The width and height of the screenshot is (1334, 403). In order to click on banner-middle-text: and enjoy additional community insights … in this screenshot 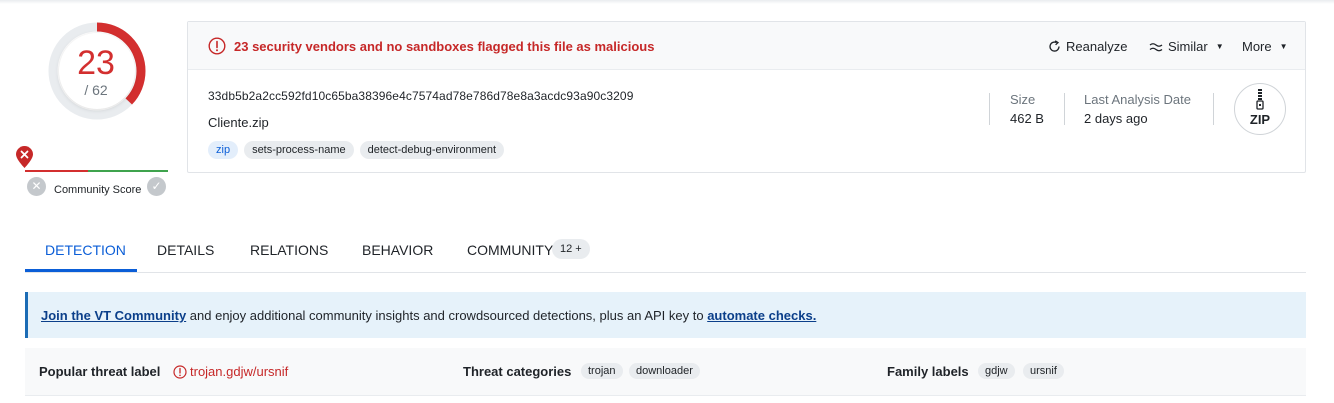, I will do `click(447, 315)`.